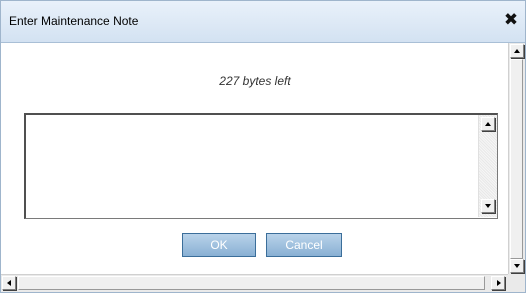 Image resolution: width=526 pixels, height=293 pixels. I want to click on scroll-left-button, so click(9, 283).